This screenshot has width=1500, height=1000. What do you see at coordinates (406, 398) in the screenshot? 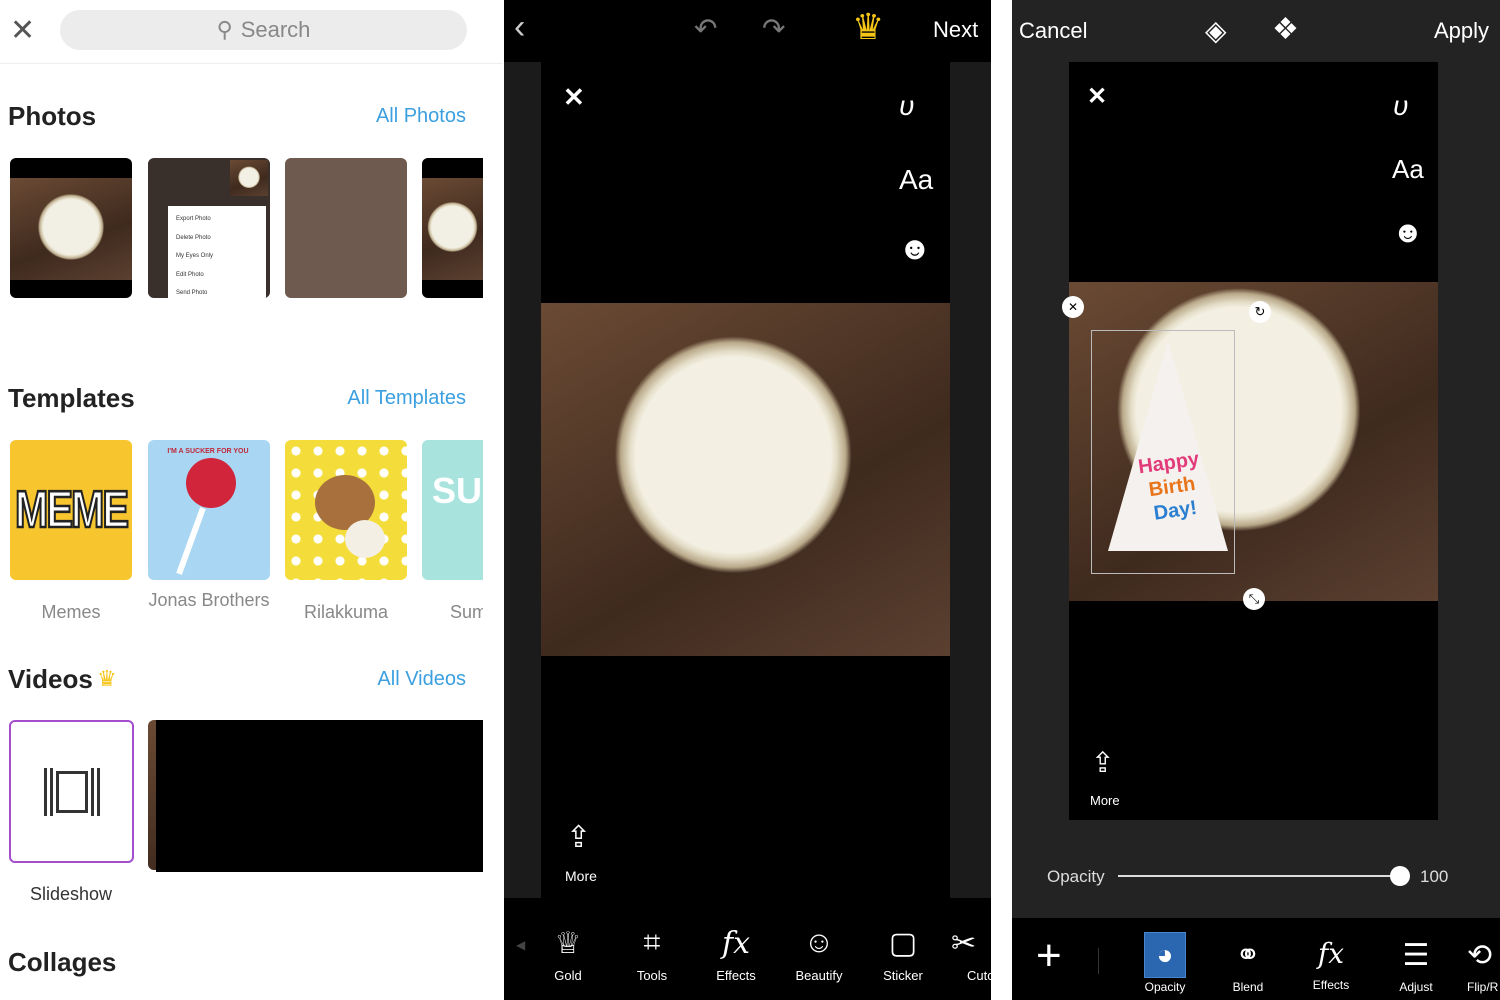
I see `all-templates-link: All Templates` at bounding box center [406, 398].